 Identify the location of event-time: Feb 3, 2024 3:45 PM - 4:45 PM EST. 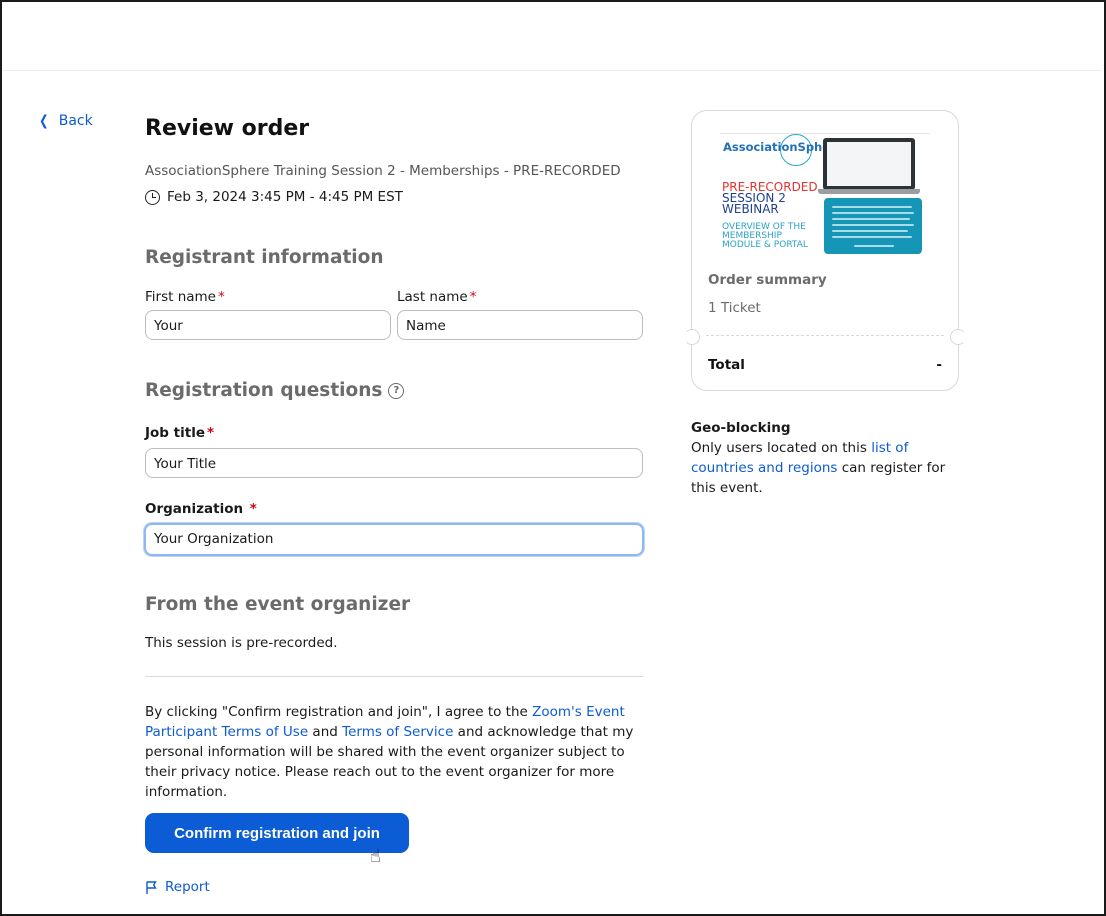
(274, 197).